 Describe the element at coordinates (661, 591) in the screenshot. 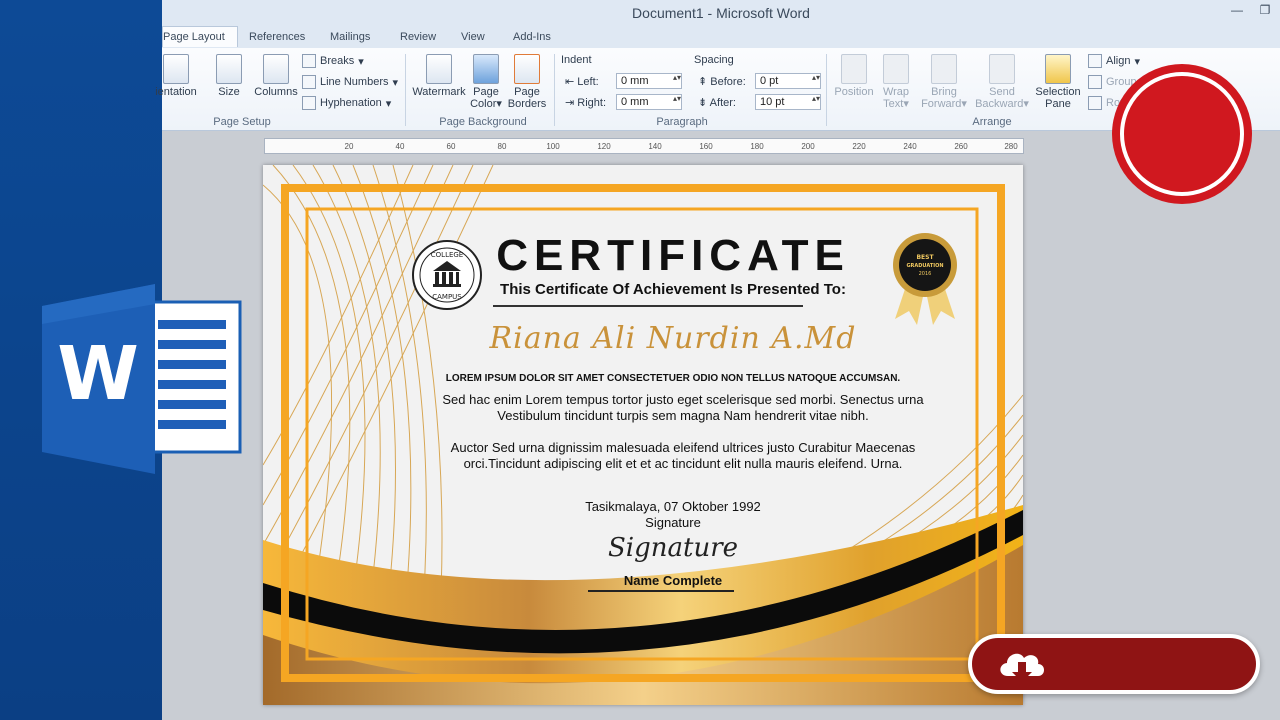

I see `signature-underline` at that location.